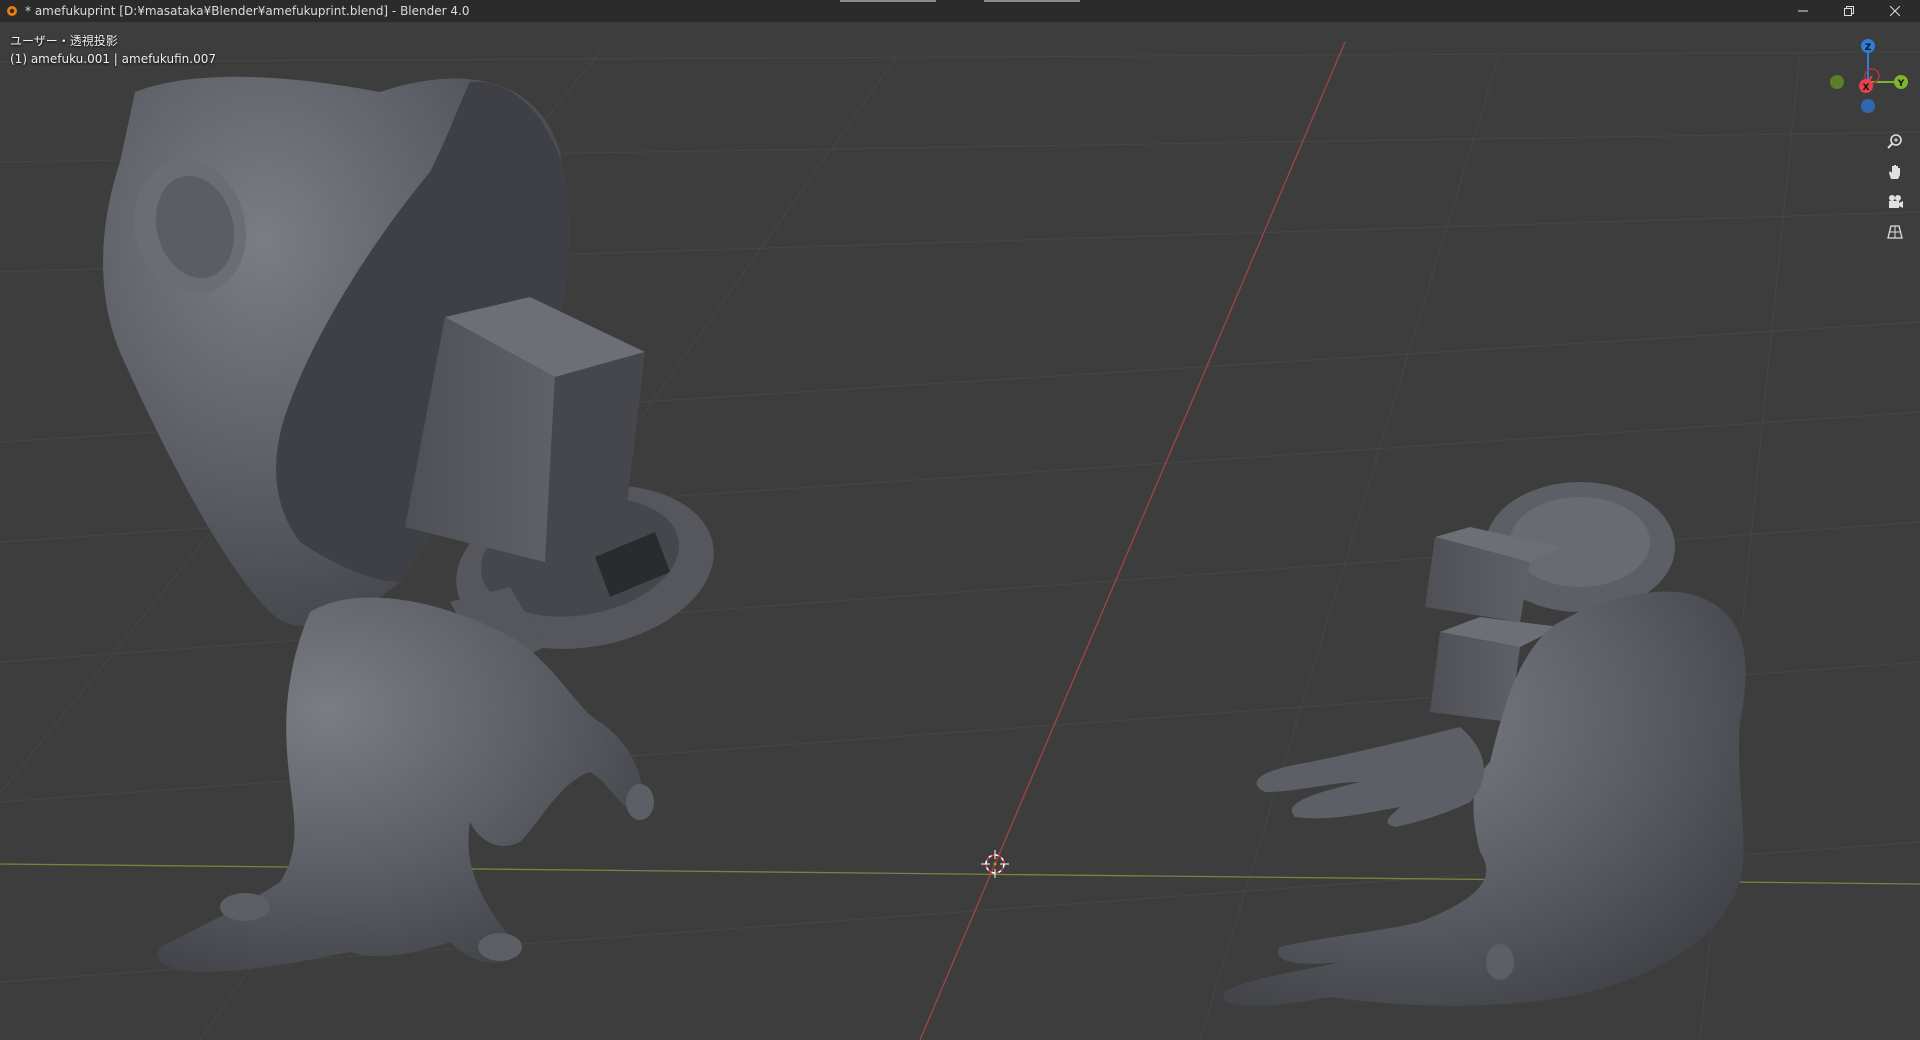 The image size is (1920, 1040). Describe the element at coordinates (1868, 106) in the screenshot. I see `negative-z-axis-handle` at that location.